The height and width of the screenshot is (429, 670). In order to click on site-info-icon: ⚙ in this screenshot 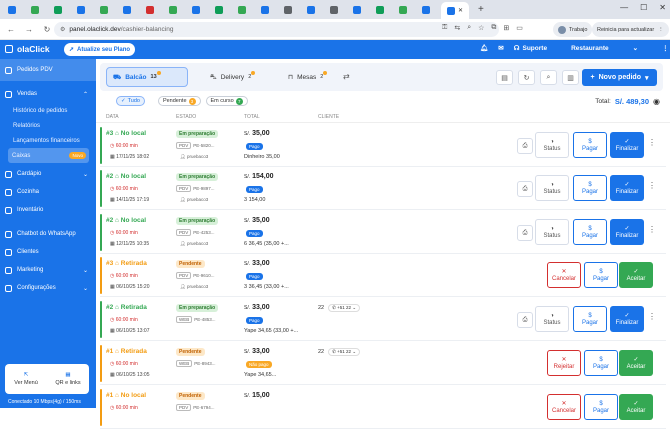, I will do `click(62, 29)`.